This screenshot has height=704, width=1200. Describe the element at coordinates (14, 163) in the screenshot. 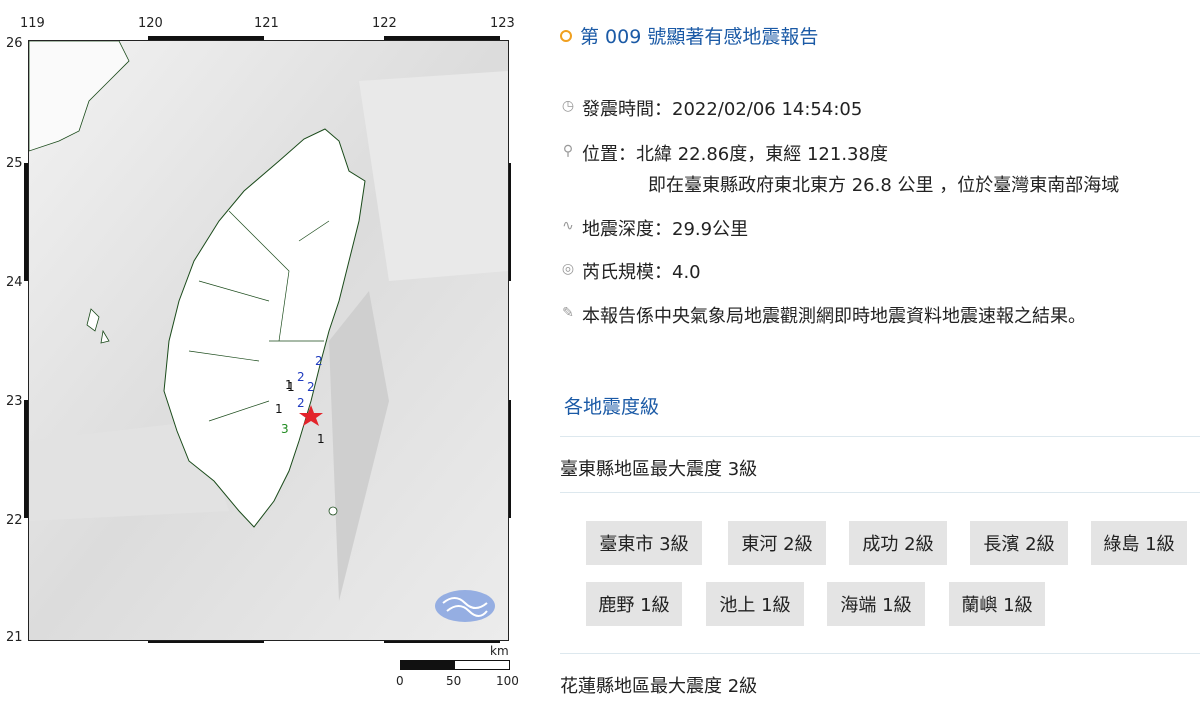

I see `lat-label: 25` at that location.